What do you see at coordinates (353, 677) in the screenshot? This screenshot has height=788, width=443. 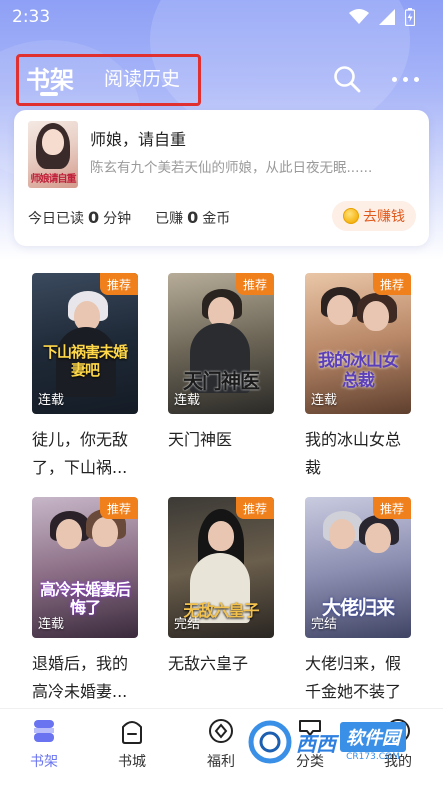 I see `book-title: 大佬归来，假千金她不装了` at bounding box center [353, 677].